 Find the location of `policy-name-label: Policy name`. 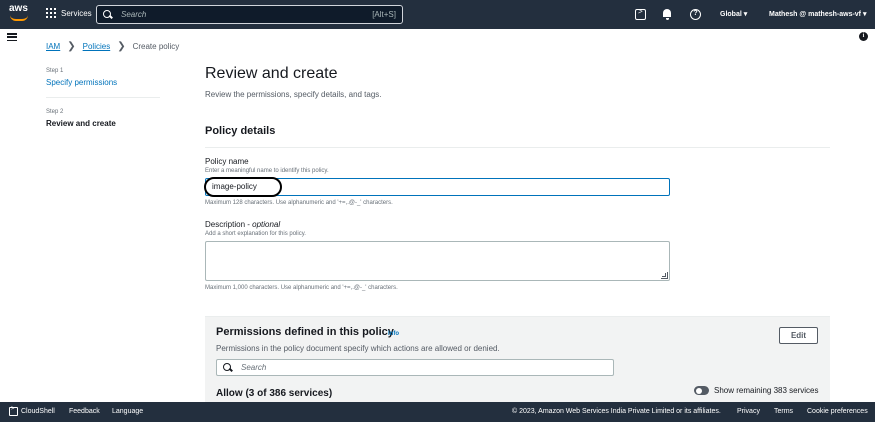

policy-name-label: Policy name is located at coordinates (227, 161).